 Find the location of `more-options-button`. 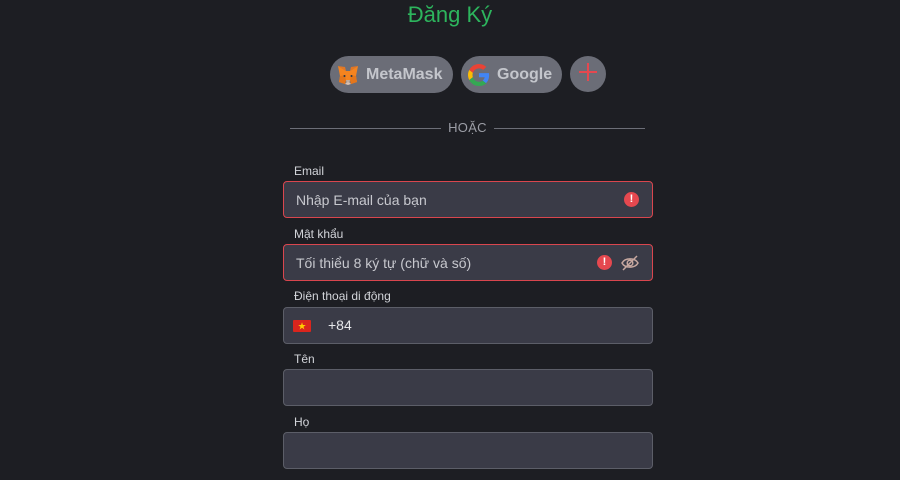

more-options-button is located at coordinates (588, 74).